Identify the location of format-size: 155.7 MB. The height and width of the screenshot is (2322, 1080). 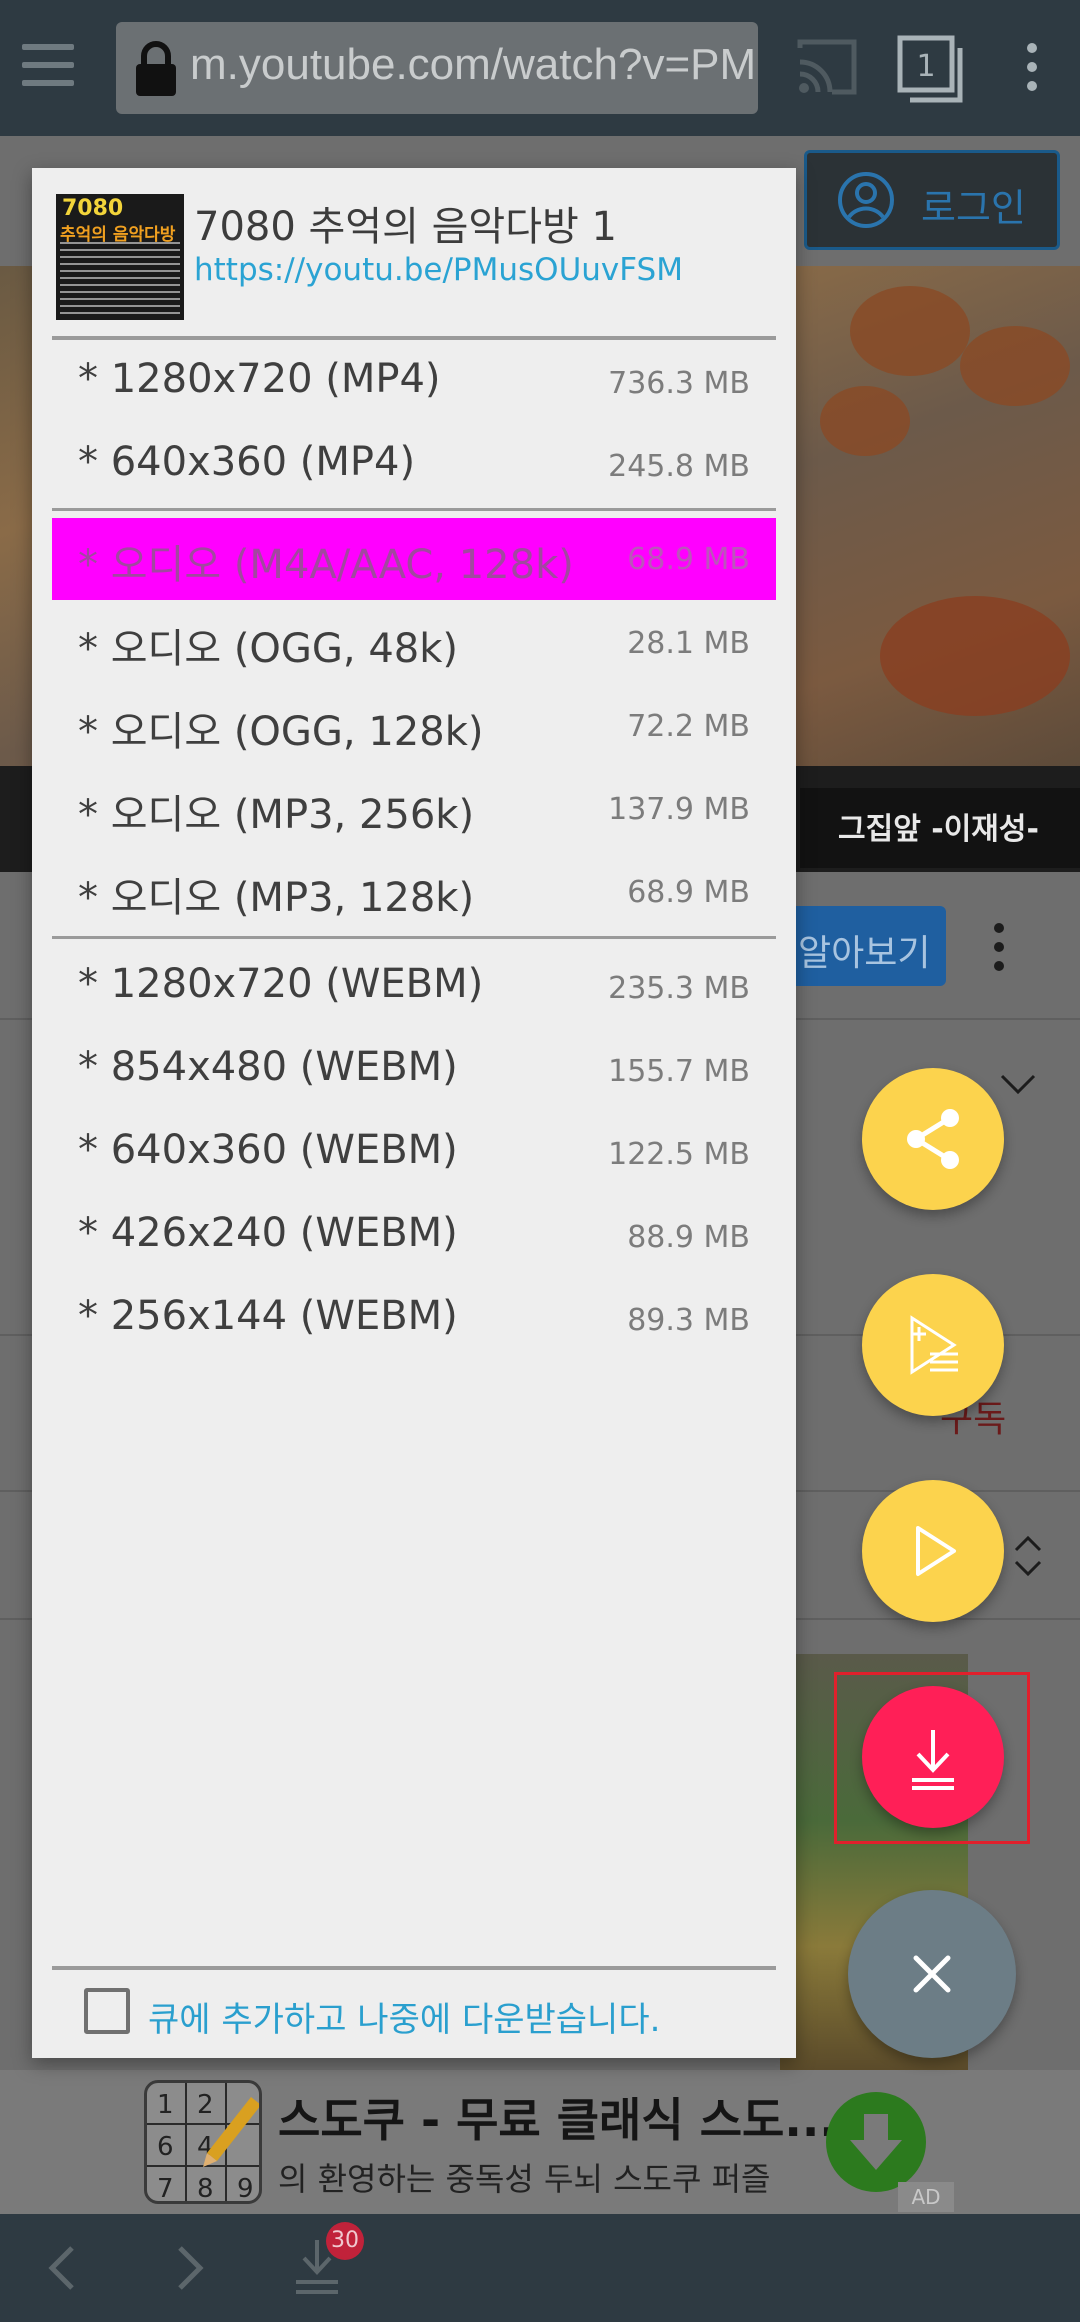
(679, 1071).